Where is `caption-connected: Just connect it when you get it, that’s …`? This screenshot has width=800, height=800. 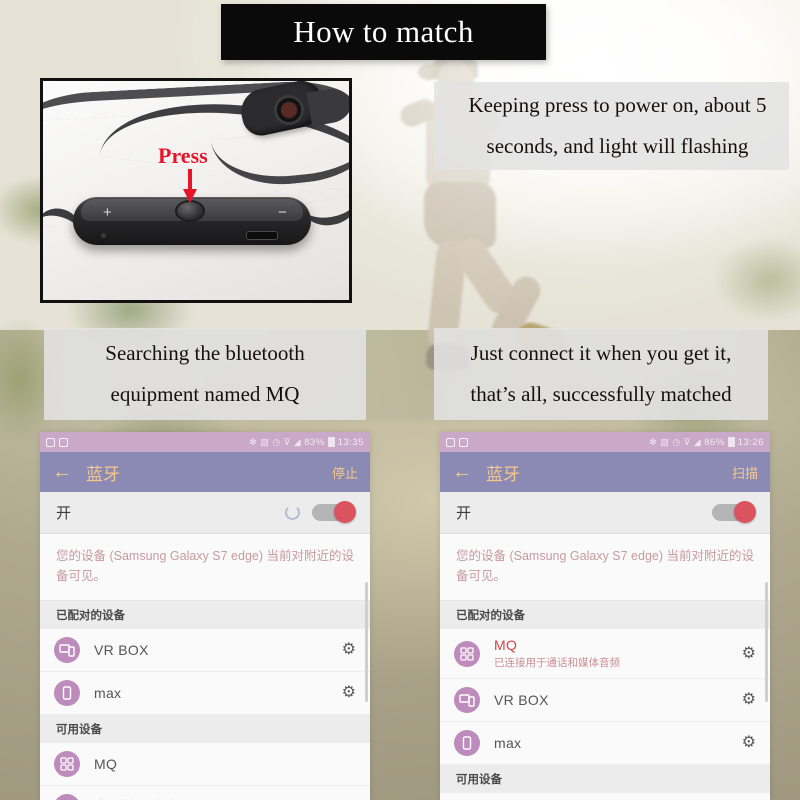 caption-connected: Just connect it when you get it, that’s … is located at coordinates (601, 374).